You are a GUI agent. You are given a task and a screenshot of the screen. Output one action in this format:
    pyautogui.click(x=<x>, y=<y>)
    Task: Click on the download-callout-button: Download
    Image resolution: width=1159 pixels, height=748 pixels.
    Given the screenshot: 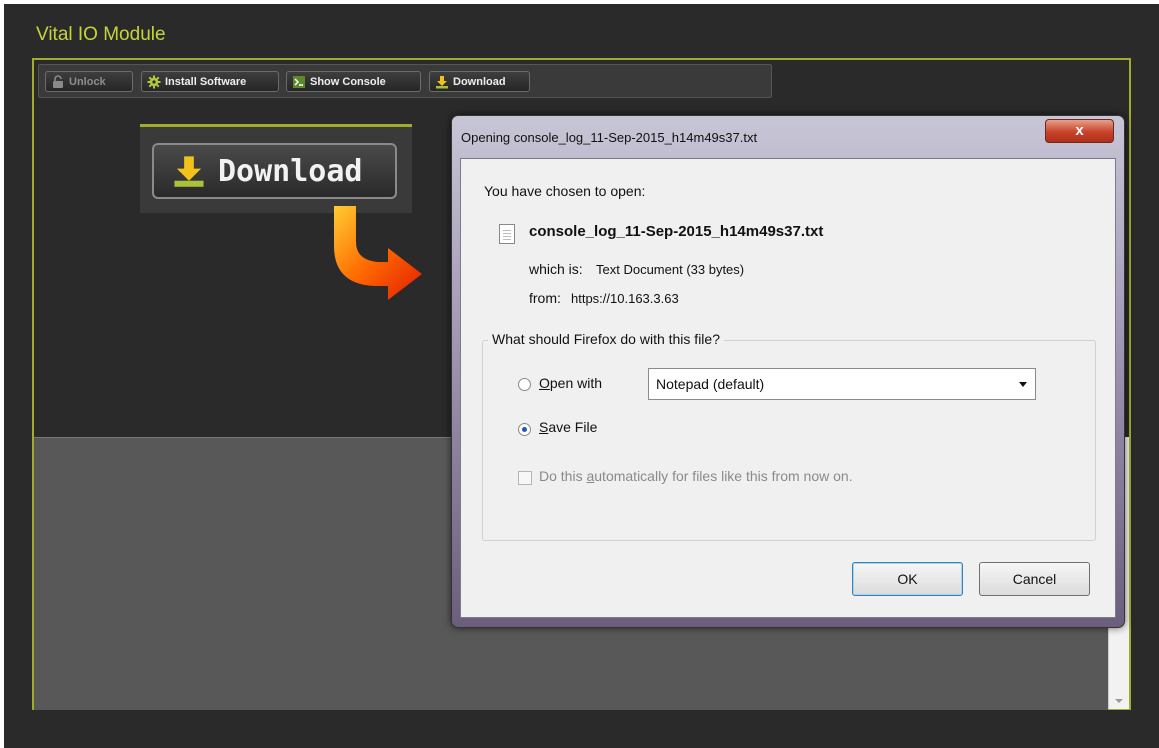 What is the action you would take?
    pyautogui.click(x=274, y=171)
    